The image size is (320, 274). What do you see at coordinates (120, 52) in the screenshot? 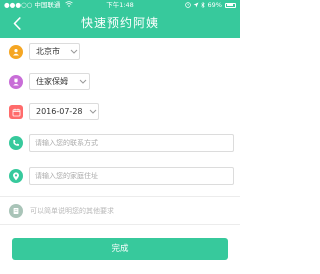
I see `city-row: 北京市` at bounding box center [120, 52].